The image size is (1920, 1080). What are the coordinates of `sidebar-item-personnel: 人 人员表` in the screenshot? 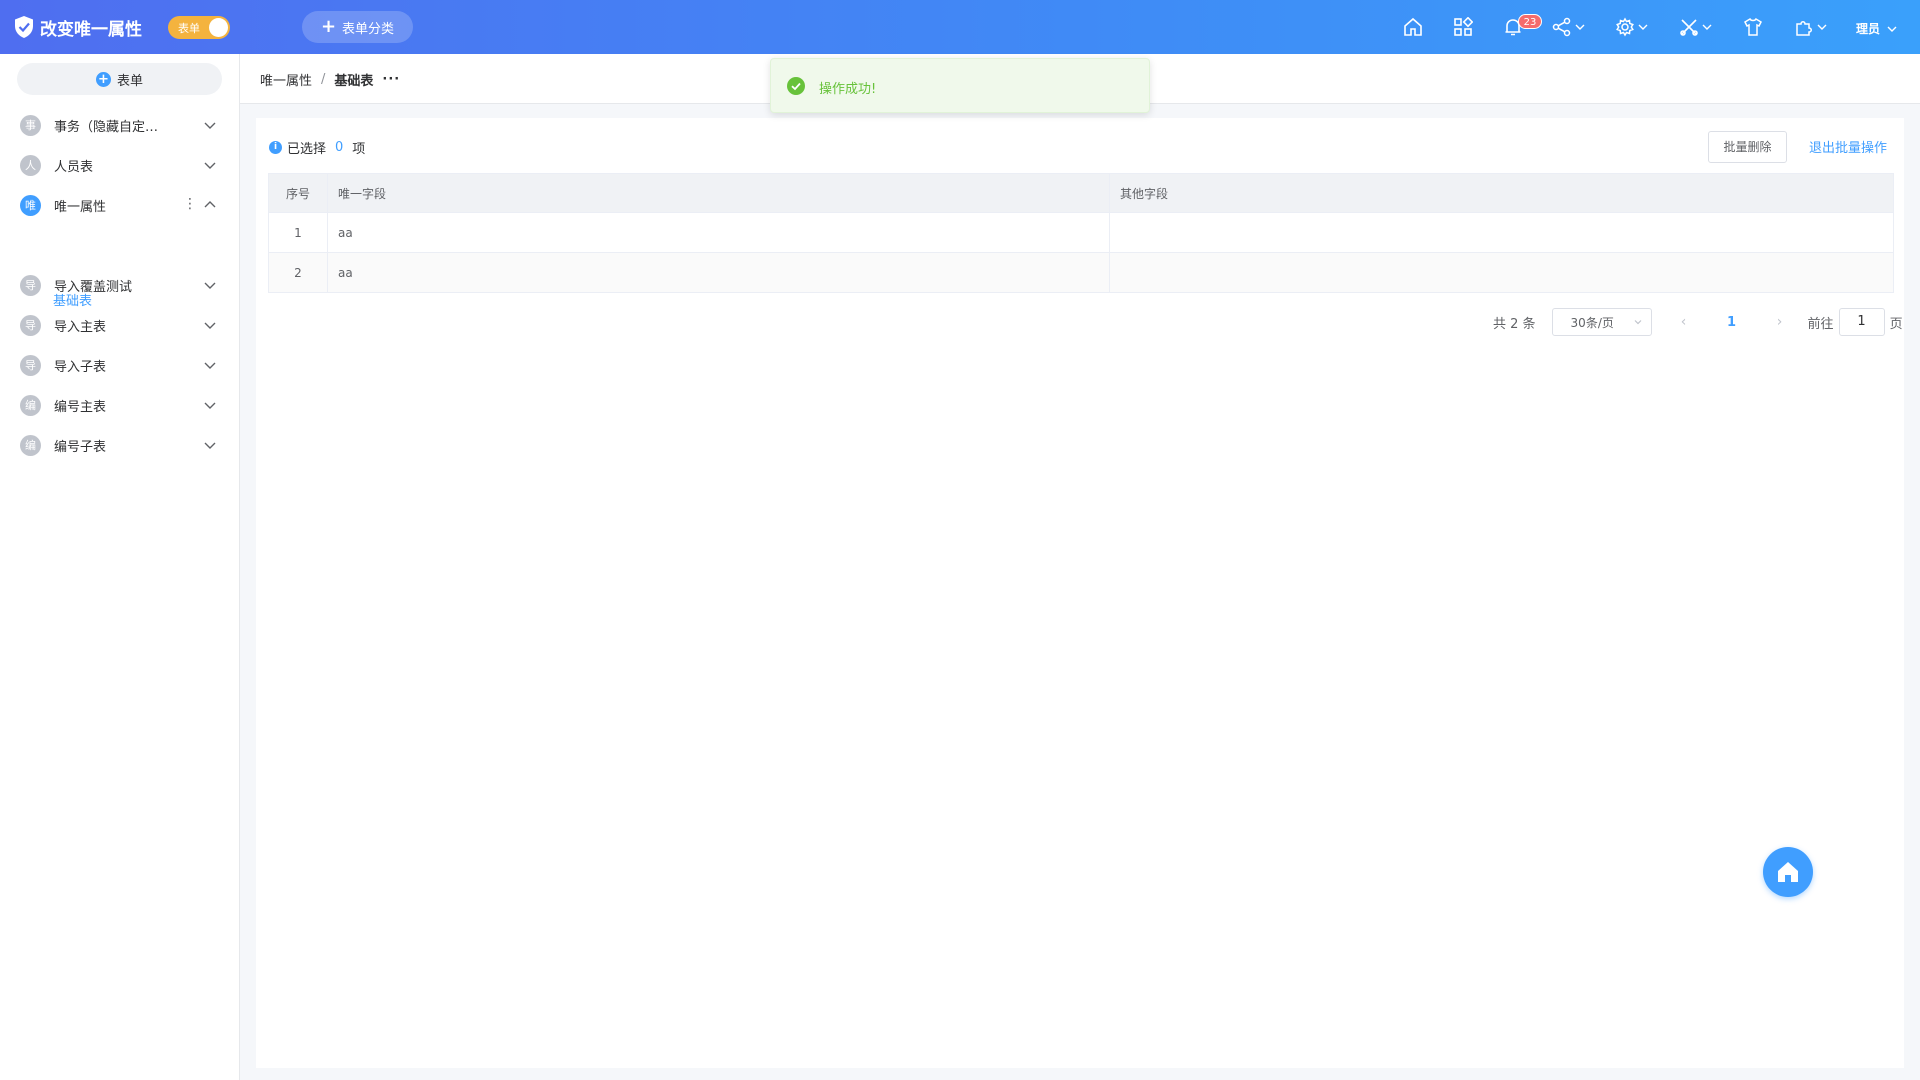 It's located at (120, 165).